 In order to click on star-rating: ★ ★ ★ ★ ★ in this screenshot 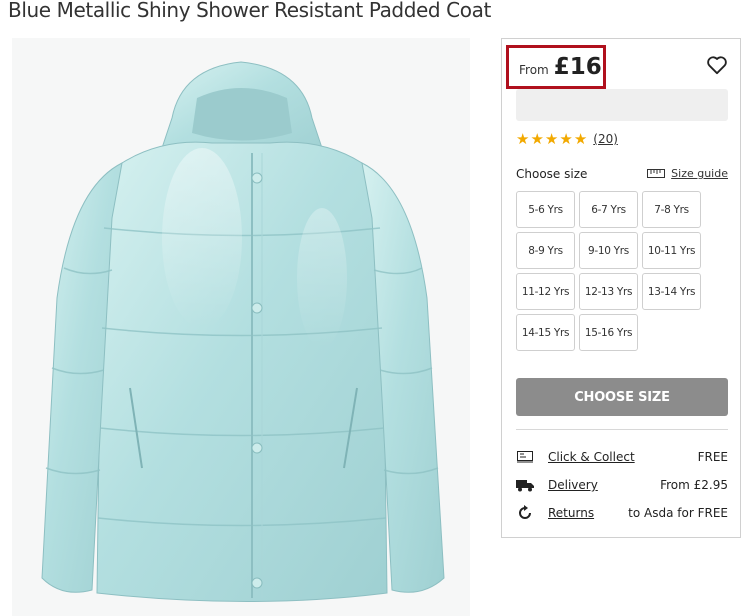, I will do `click(552, 139)`.